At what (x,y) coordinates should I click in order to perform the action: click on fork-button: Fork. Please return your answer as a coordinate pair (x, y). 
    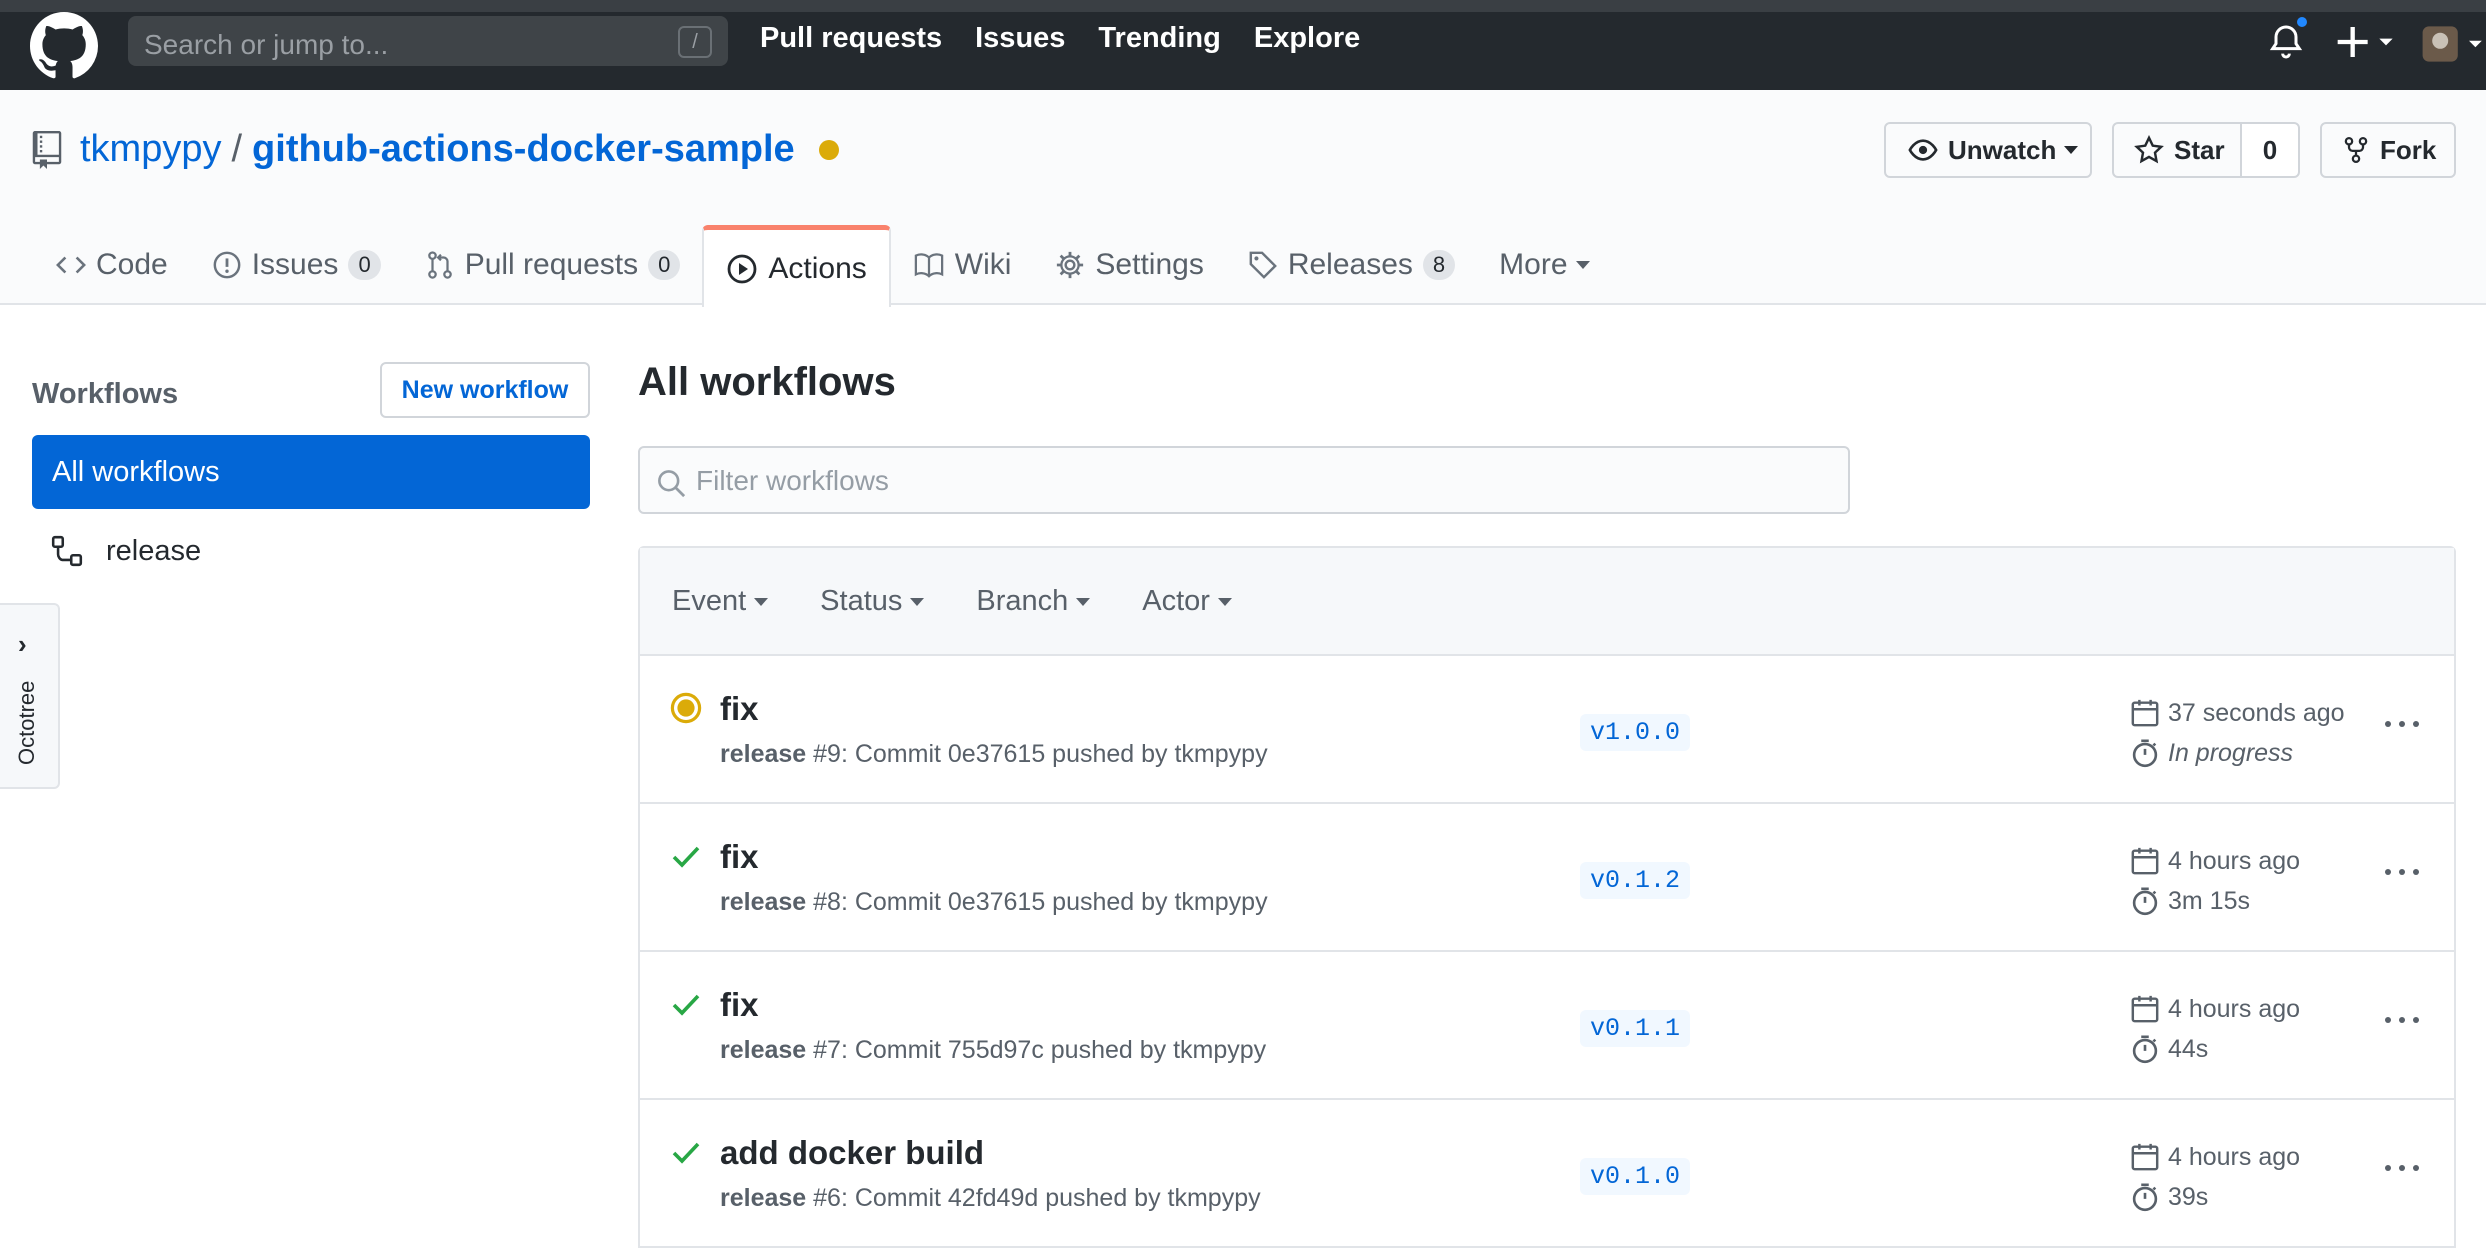
    Looking at the image, I should click on (2388, 150).